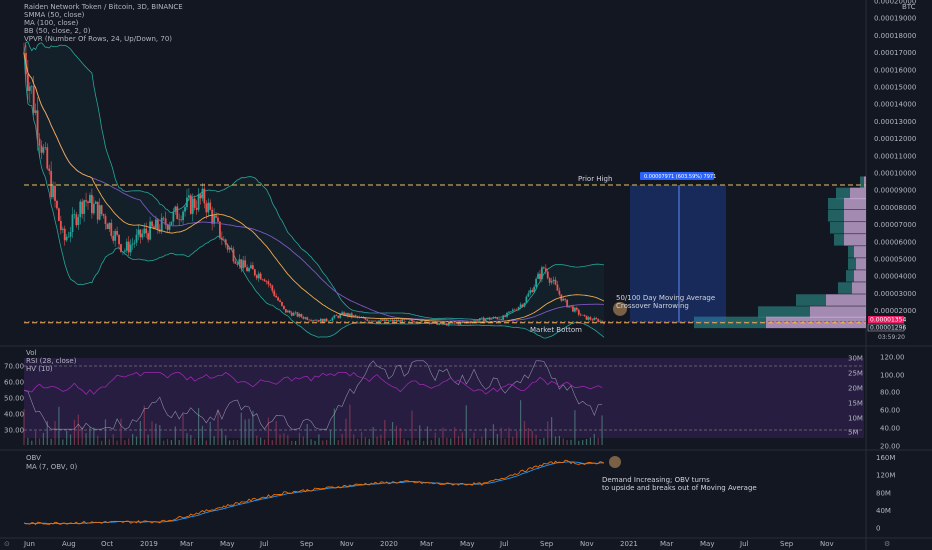 The image size is (932, 550). What do you see at coordinates (264, 544) in the screenshot?
I see `time-tick-label: Jul` at bounding box center [264, 544].